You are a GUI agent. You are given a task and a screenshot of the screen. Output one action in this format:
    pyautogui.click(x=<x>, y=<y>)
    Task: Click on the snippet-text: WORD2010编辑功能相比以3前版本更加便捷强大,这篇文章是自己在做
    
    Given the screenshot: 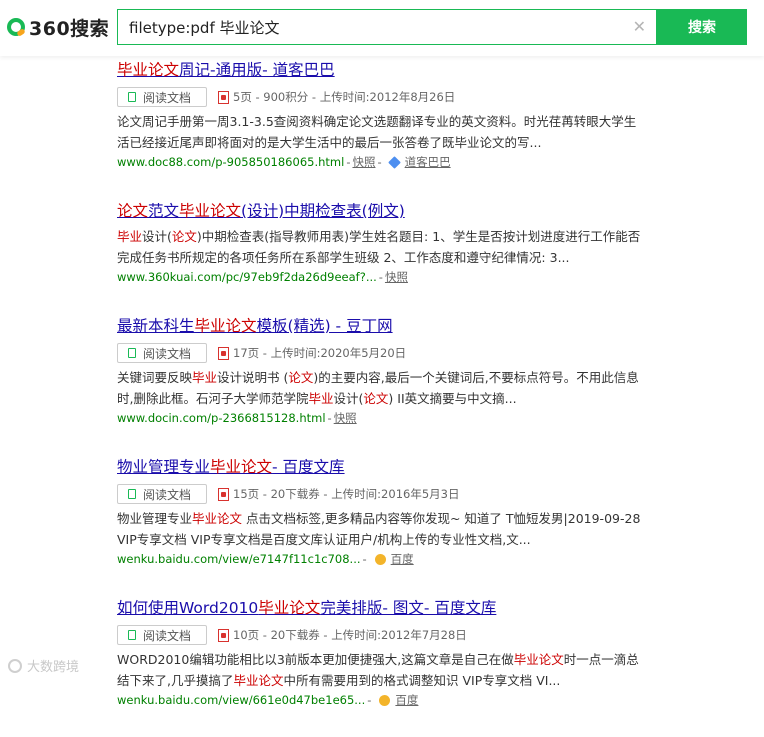 What is the action you would take?
    pyautogui.click(x=315, y=659)
    